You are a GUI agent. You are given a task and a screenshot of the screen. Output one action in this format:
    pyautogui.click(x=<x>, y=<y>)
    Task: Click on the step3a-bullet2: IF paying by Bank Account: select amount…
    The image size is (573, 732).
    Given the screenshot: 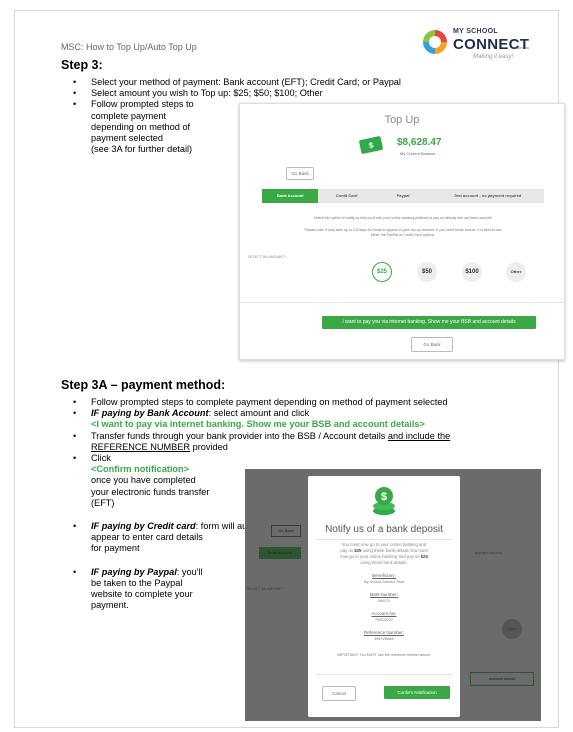 What is the action you would take?
    pyautogui.click(x=306, y=419)
    